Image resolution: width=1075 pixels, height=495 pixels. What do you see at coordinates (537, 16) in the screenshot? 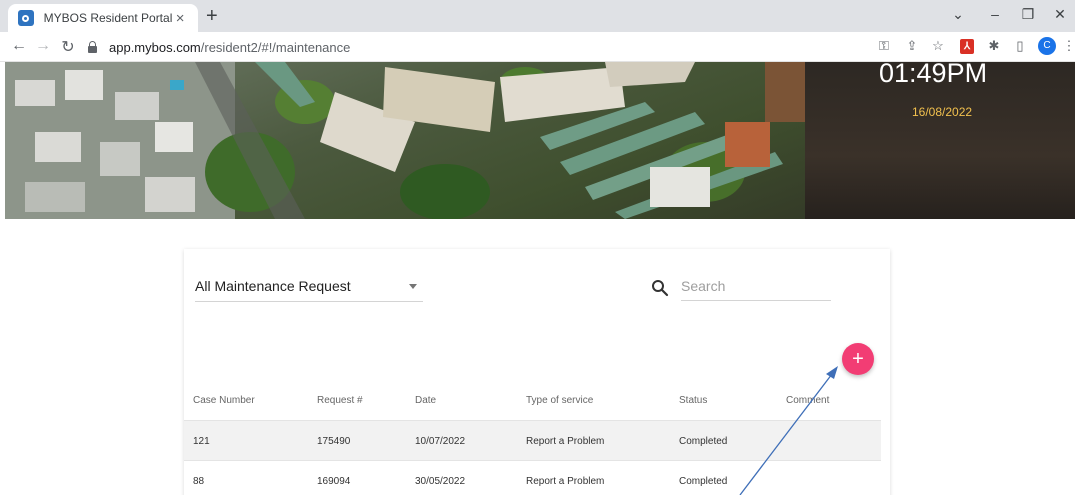
I see `browser-tab-bar: MYBOS Resident Portal × + ⌄ – ❐ ✕` at bounding box center [537, 16].